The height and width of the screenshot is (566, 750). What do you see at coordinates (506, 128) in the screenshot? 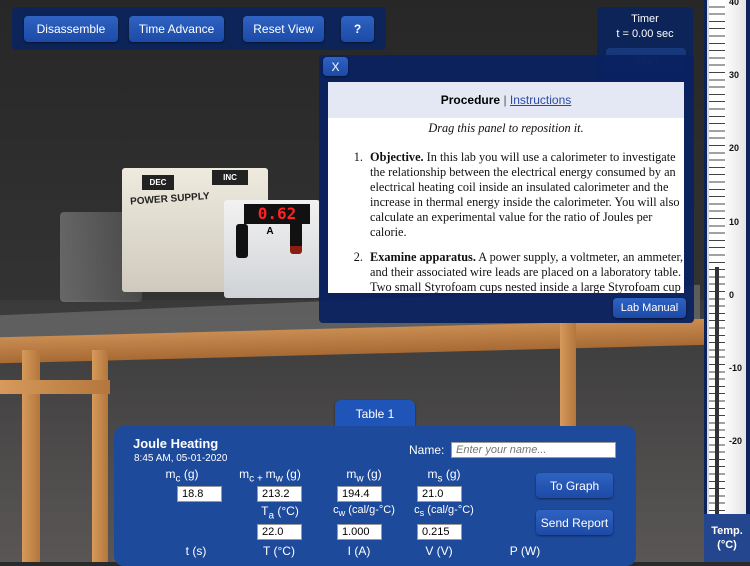
I see `drag-hint: Drag this panel to reposition it.` at bounding box center [506, 128].